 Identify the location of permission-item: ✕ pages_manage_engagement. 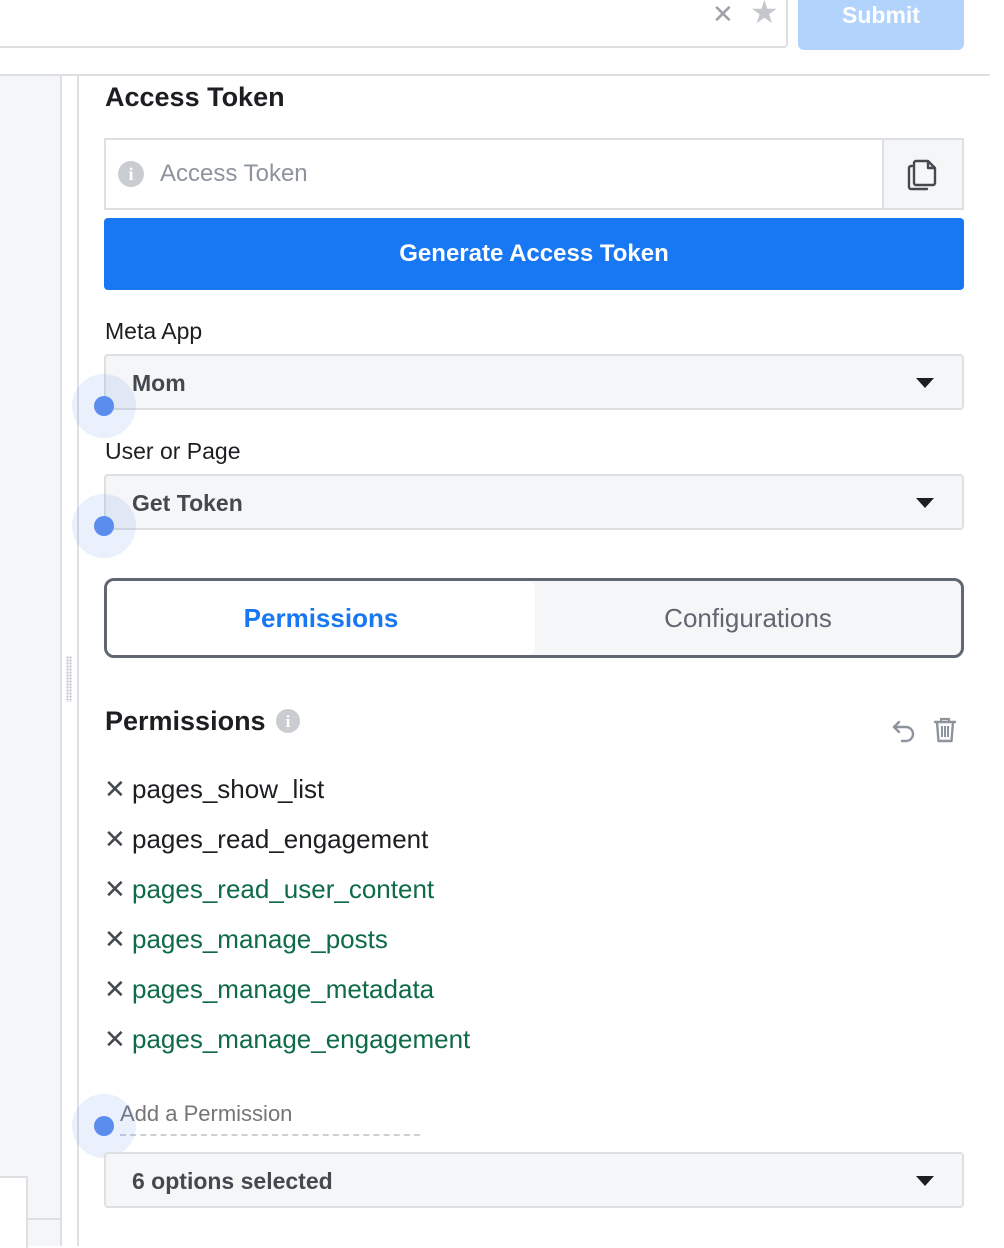
(287, 1039).